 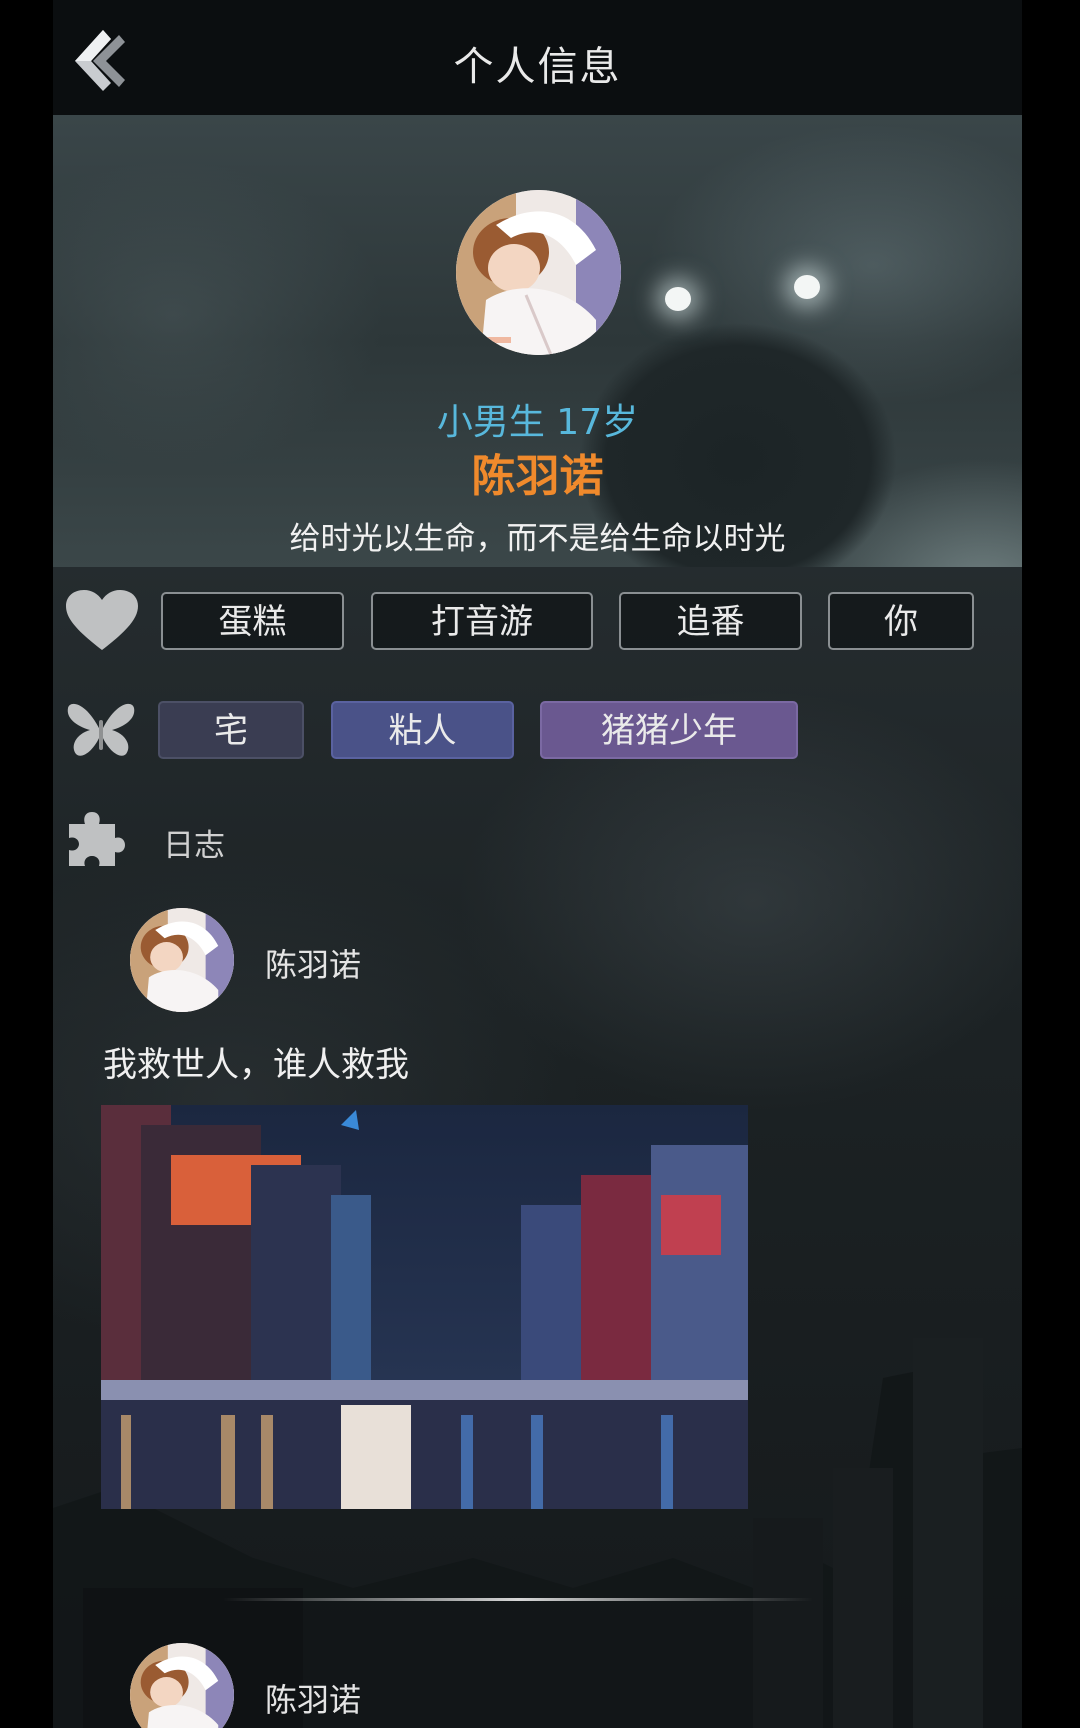 I want to click on page-title: 个人信息, so click(x=537, y=67).